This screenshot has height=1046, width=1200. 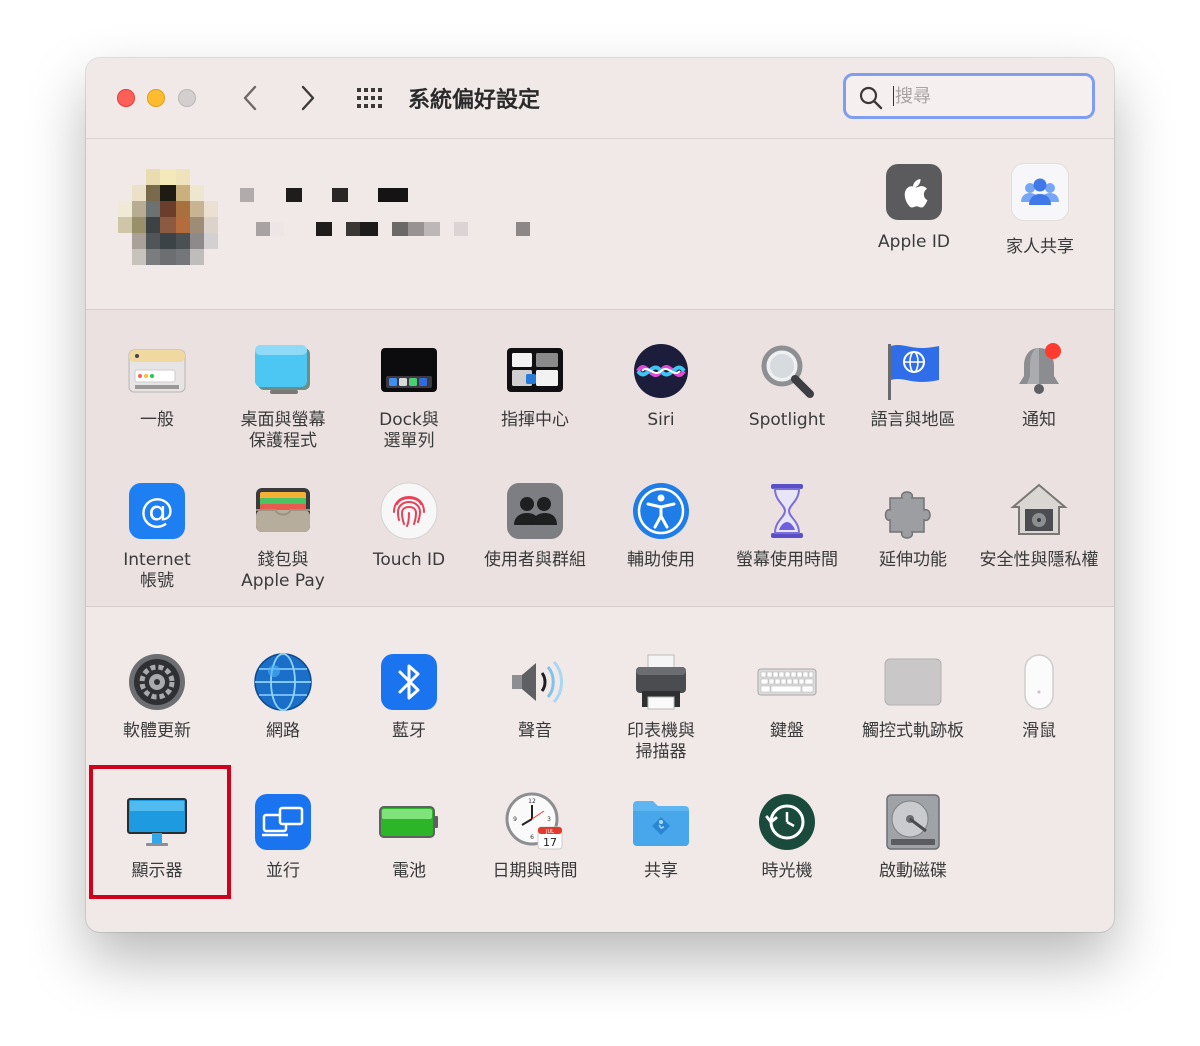 I want to click on pane-desktop-screensaver: 桌面與螢幕 保護程式, so click(x=283, y=396).